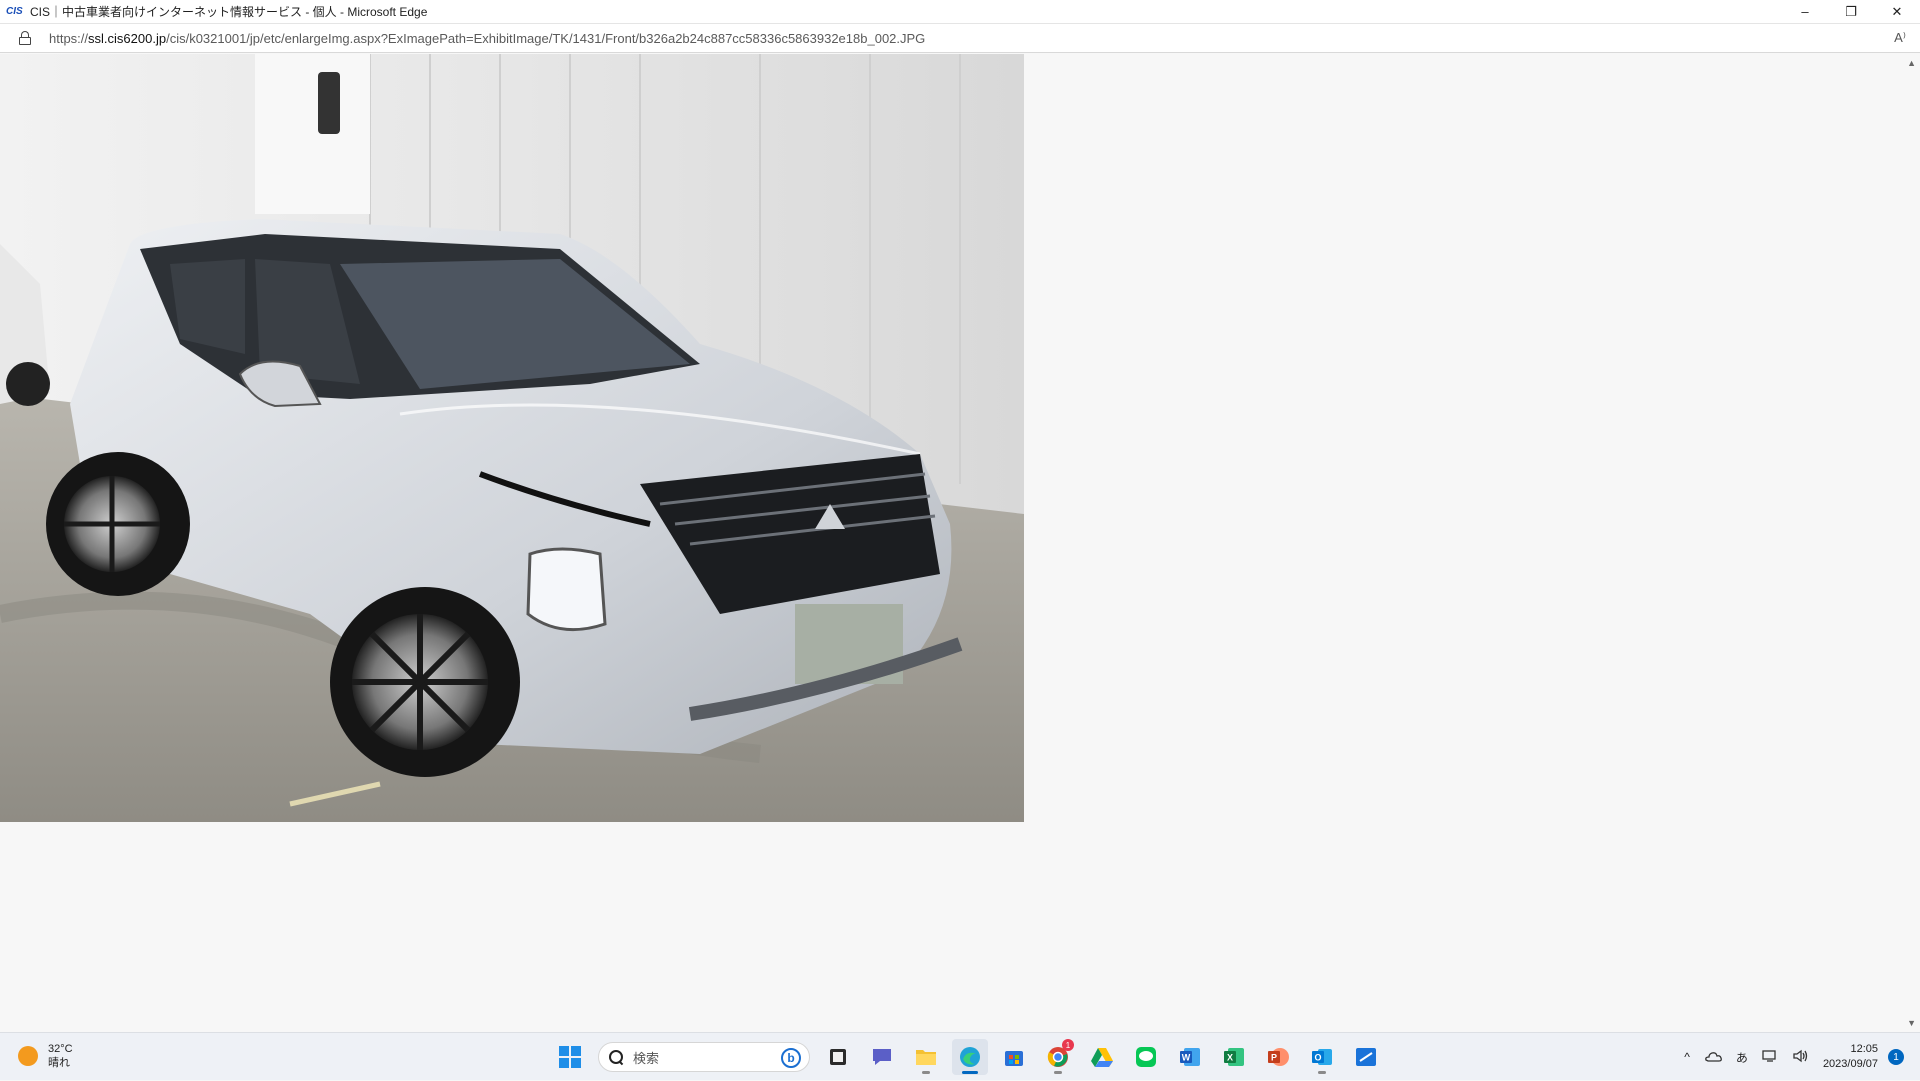 The width and height of the screenshot is (1920, 1081). Describe the element at coordinates (1366, 1057) in the screenshot. I see `snipping-icon` at that location.